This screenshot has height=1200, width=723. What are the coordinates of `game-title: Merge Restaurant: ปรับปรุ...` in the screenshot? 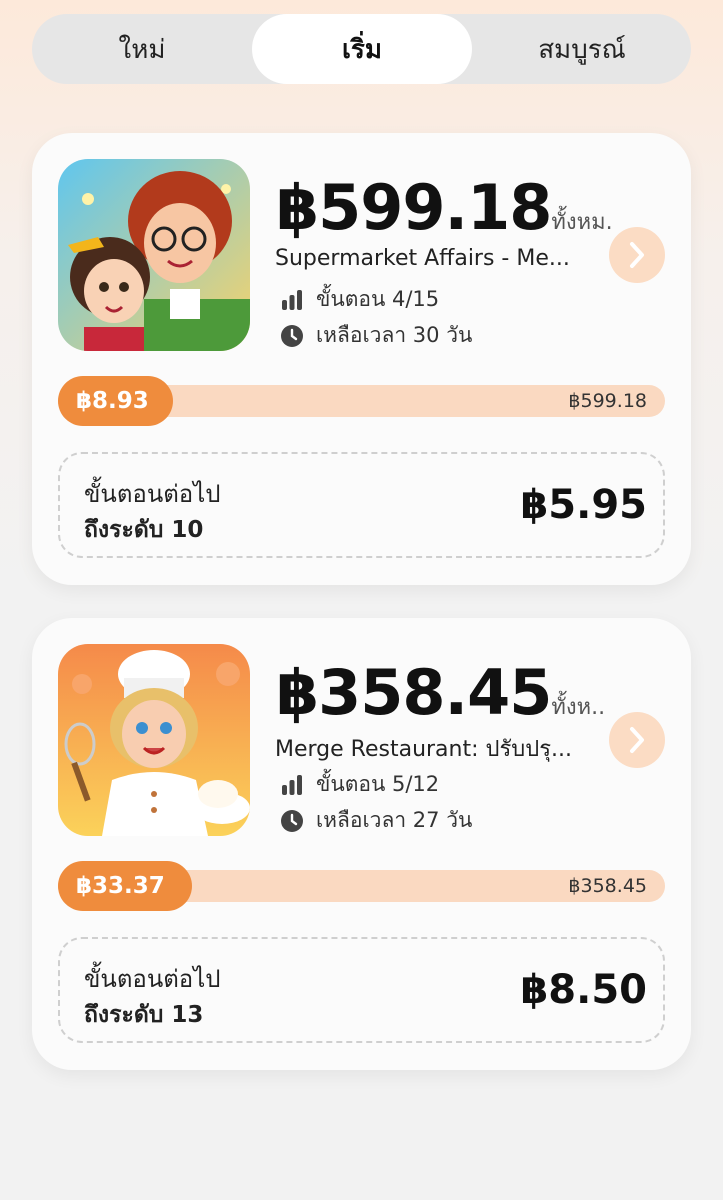 It's located at (424, 749).